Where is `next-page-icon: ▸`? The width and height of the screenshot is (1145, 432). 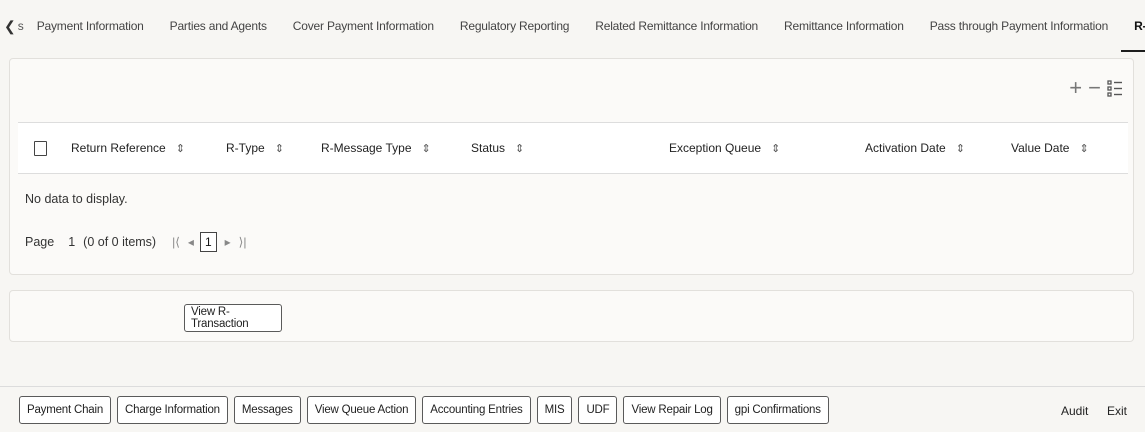 next-page-icon: ▸ is located at coordinates (228, 242).